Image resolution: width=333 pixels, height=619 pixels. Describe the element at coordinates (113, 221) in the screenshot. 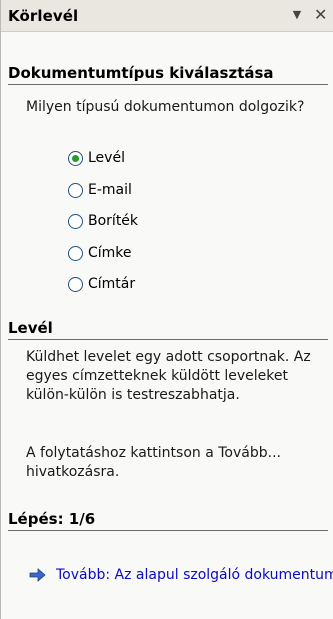

I see `radio-label: Boríték` at that location.